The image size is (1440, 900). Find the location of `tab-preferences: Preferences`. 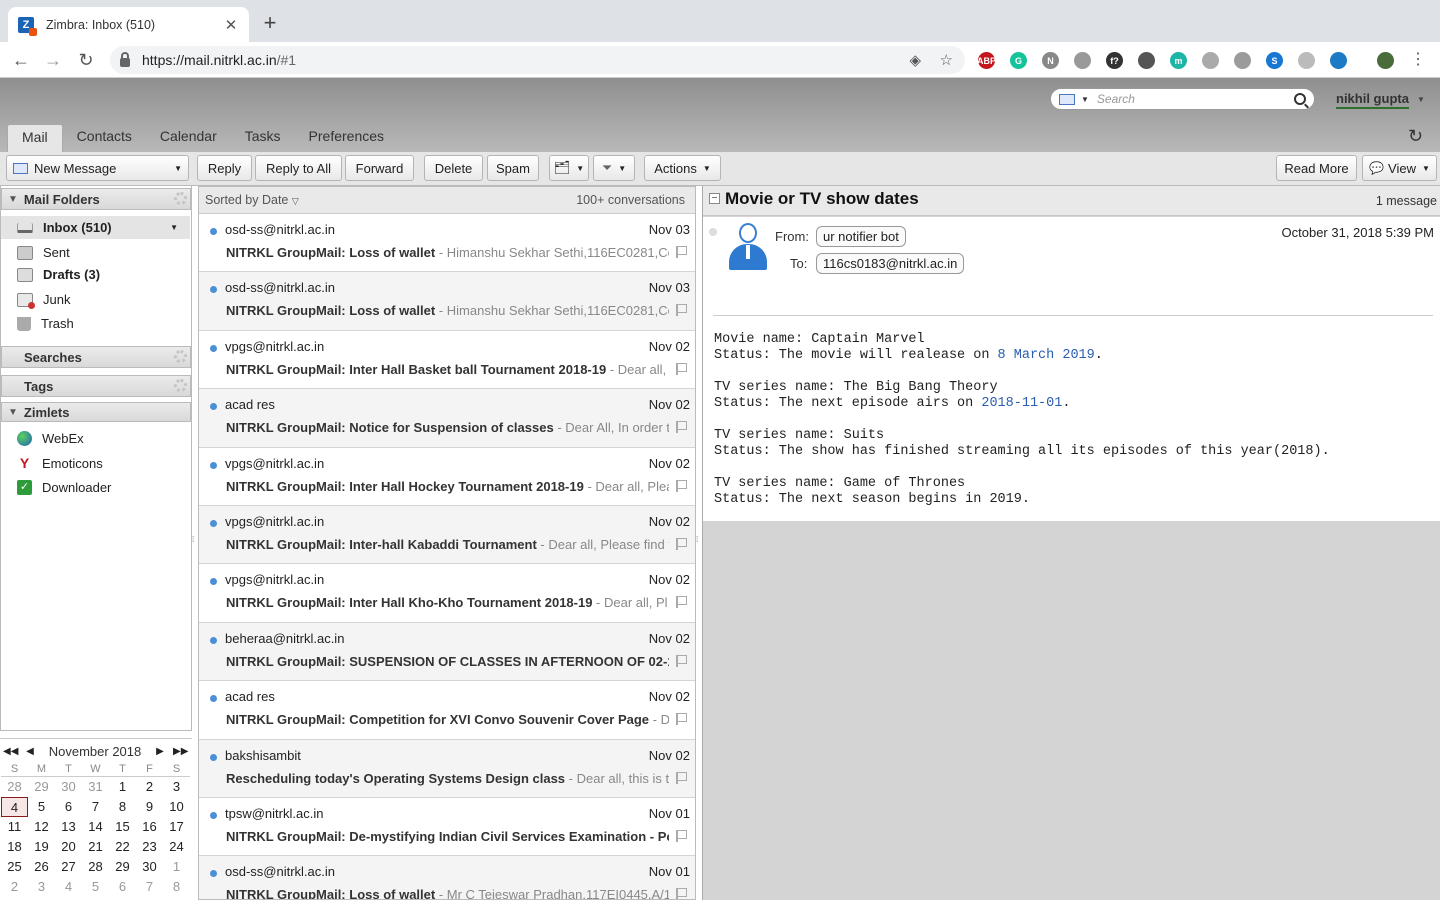

tab-preferences: Preferences is located at coordinates (346, 138).